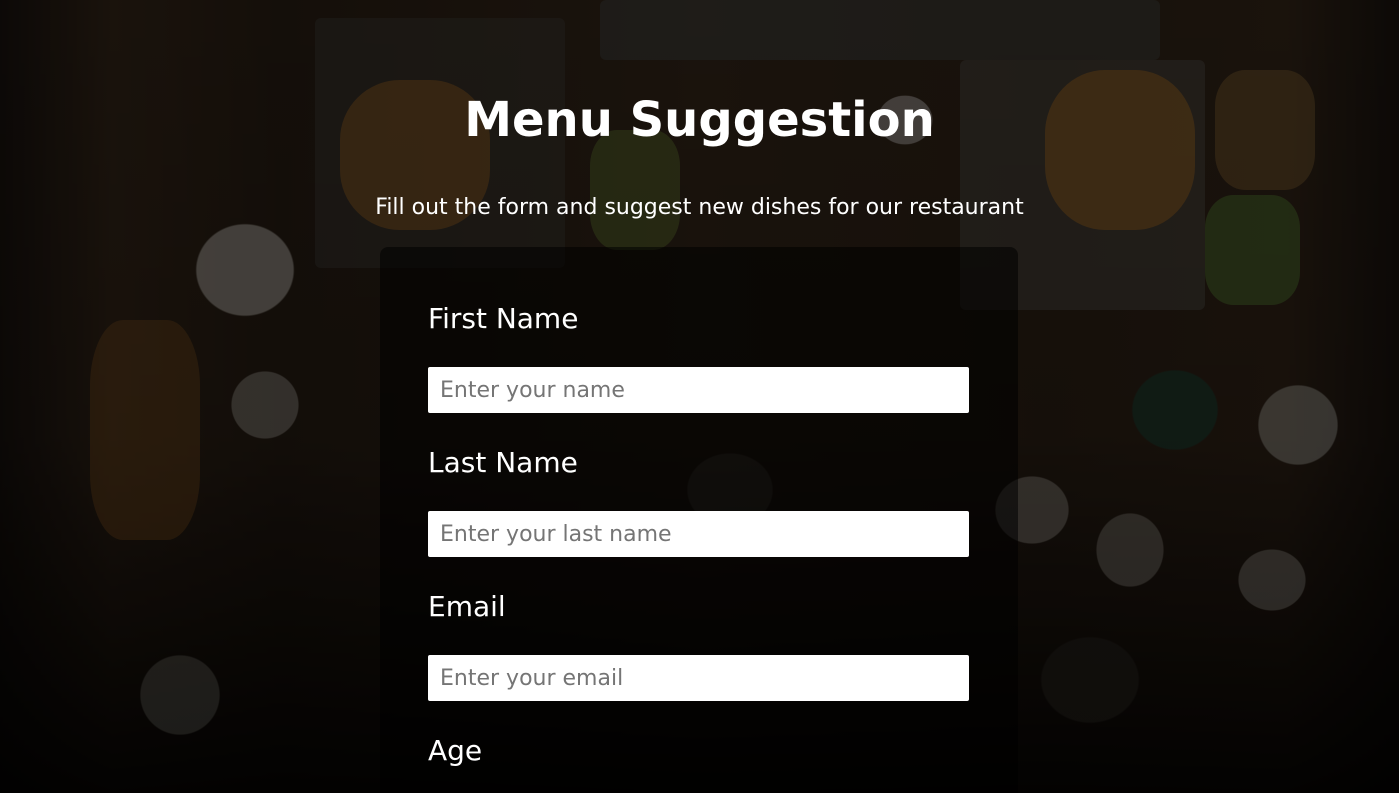 This screenshot has height=793, width=1399. What do you see at coordinates (699, 120) in the screenshot?
I see `page-title: Menu Suggestion` at bounding box center [699, 120].